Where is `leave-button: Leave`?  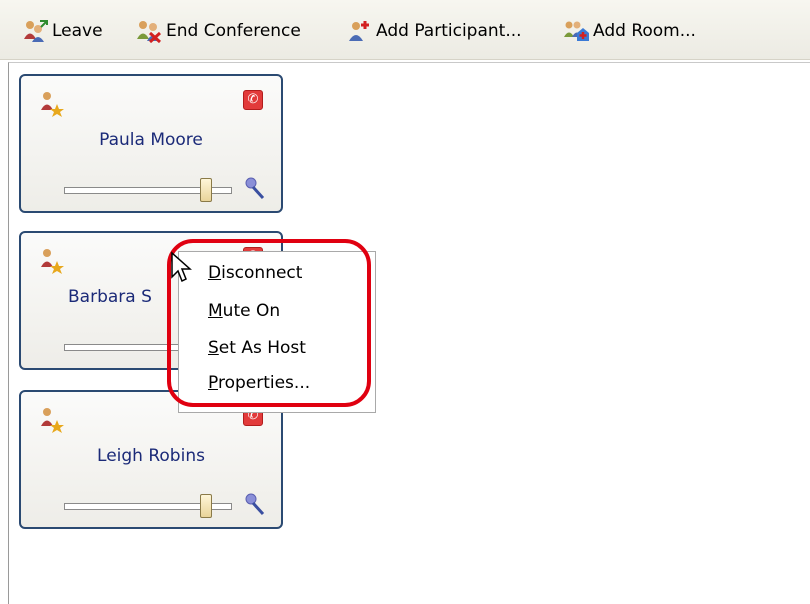
leave-button: Leave is located at coordinates (62, 31).